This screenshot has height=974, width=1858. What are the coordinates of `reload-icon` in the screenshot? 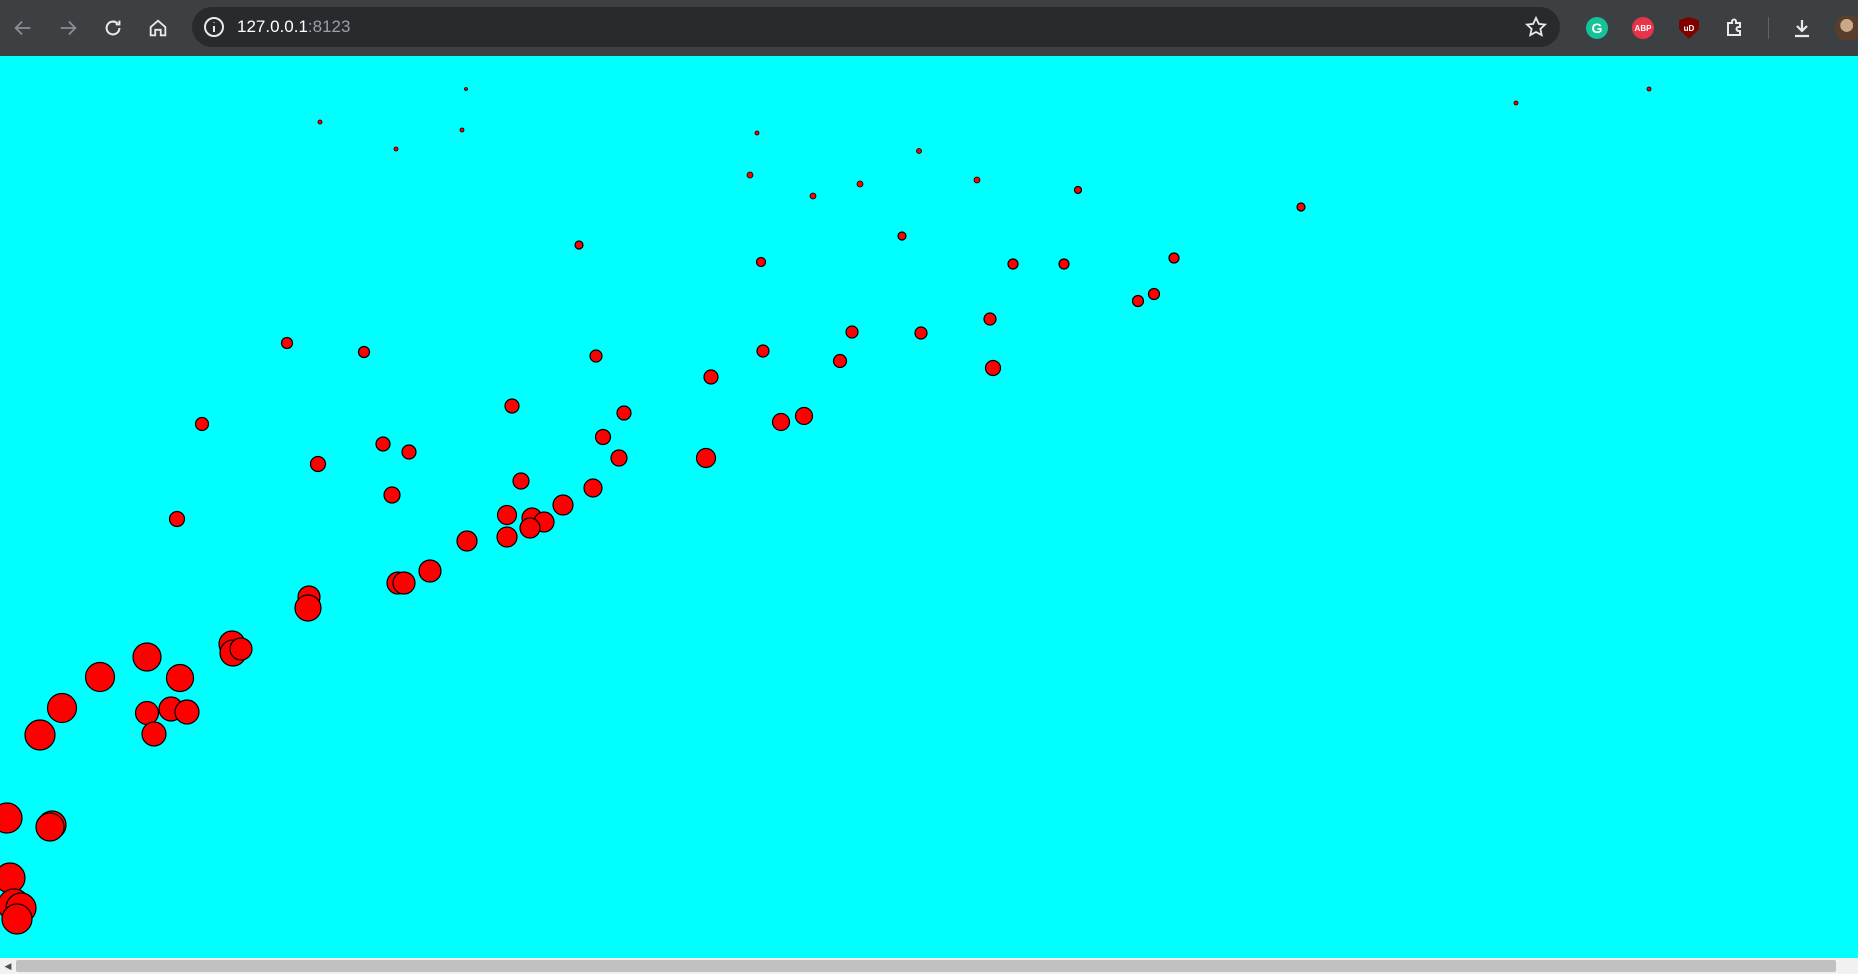 It's located at (113, 28).